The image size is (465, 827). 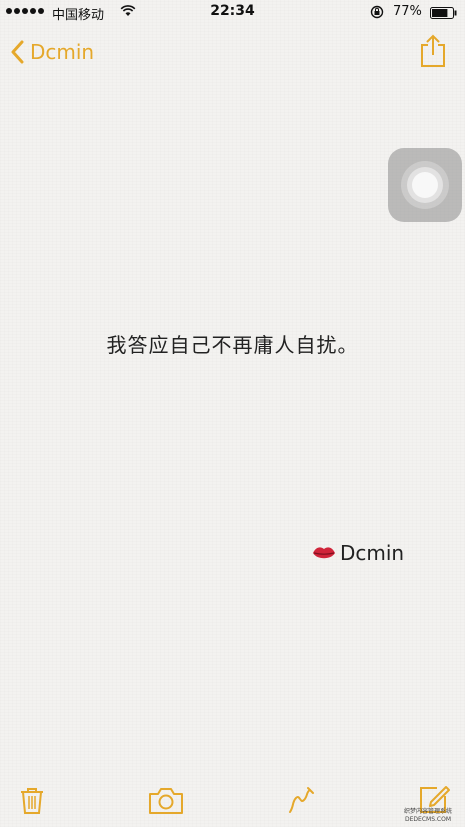 What do you see at coordinates (372, 553) in the screenshot?
I see `signature-text: Dcmin` at bounding box center [372, 553].